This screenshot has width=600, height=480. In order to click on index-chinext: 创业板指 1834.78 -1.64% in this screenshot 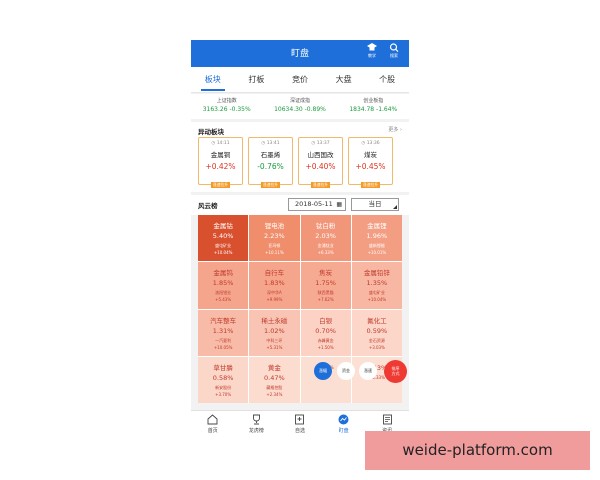, I will do `click(373, 106)`.